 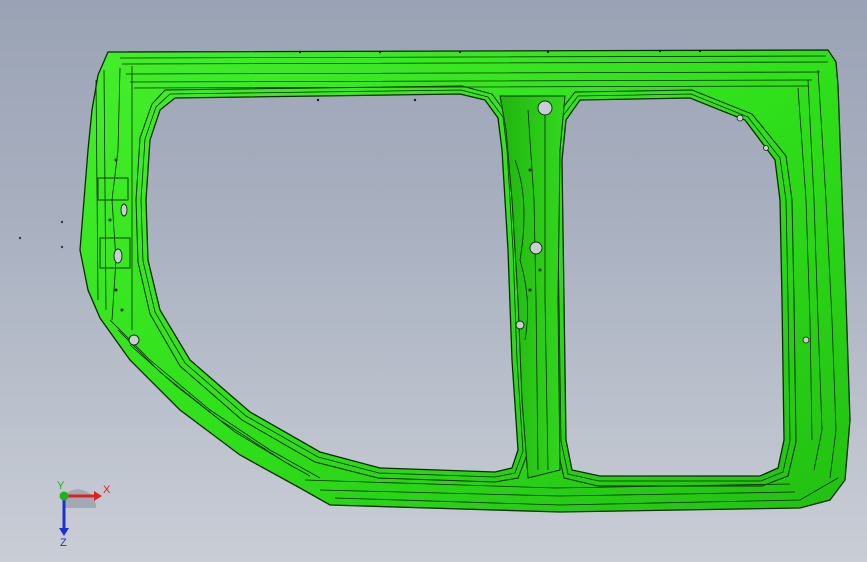 I want to click on coordinate-triad: X Y Z, so click(x=84, y=514).